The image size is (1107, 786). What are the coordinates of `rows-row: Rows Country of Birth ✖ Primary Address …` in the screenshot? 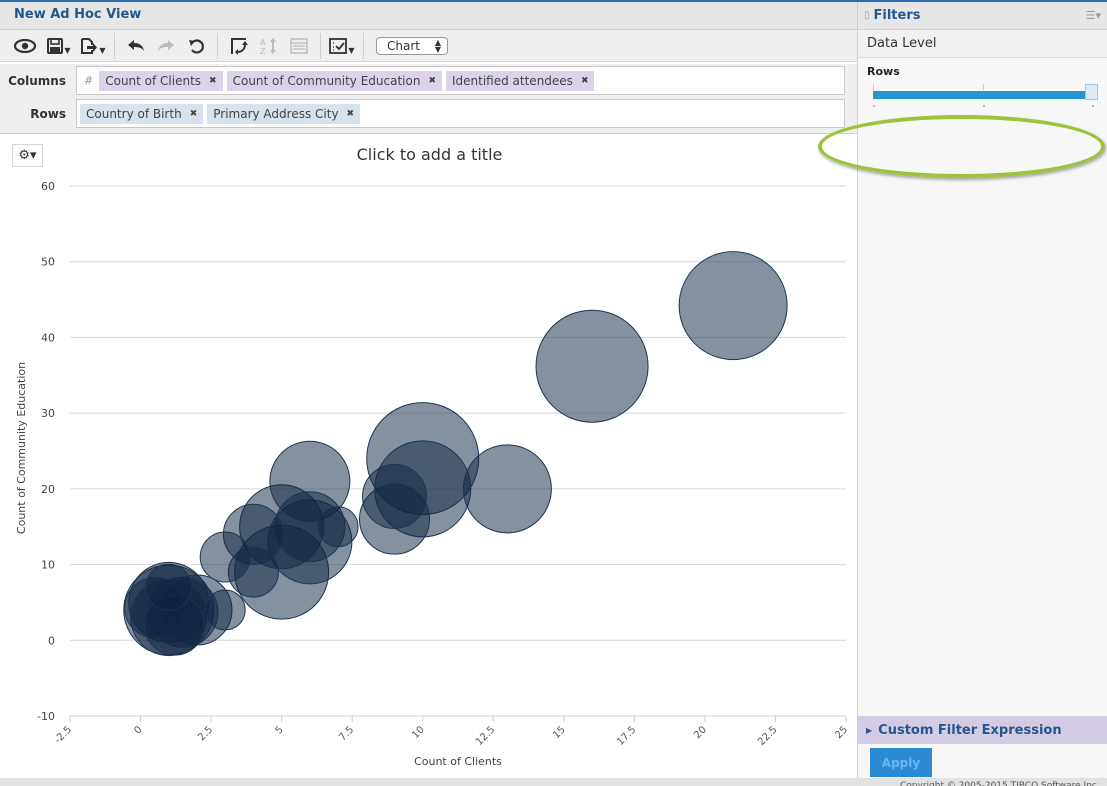 It's located at (428, 113).